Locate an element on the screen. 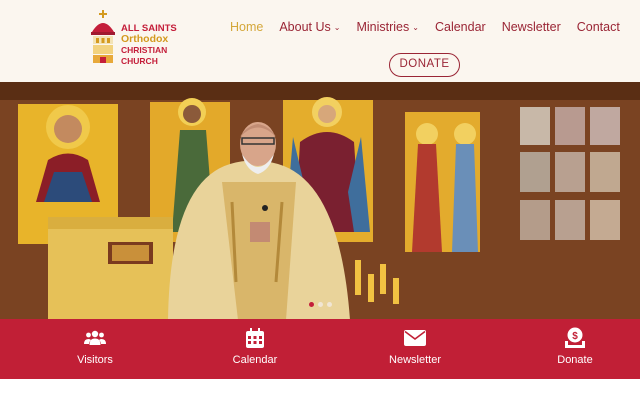 The image size is (640, 400). nav-about-us: About Us ⌄ is located at coordinates (309, 28).